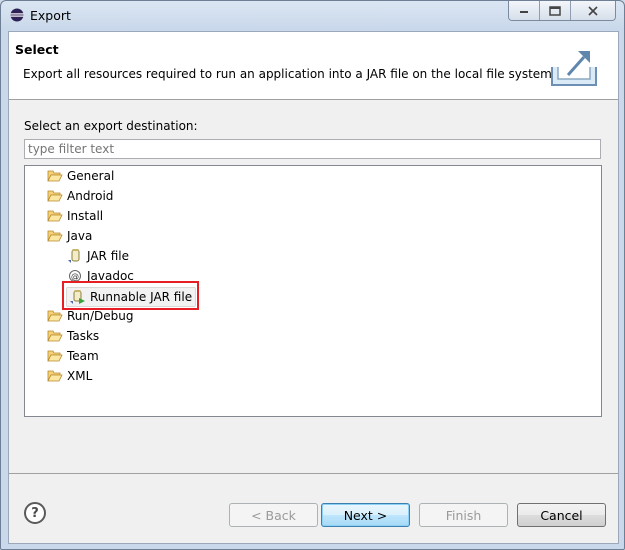  I want to click on help-button: ?, so click(35, 513).